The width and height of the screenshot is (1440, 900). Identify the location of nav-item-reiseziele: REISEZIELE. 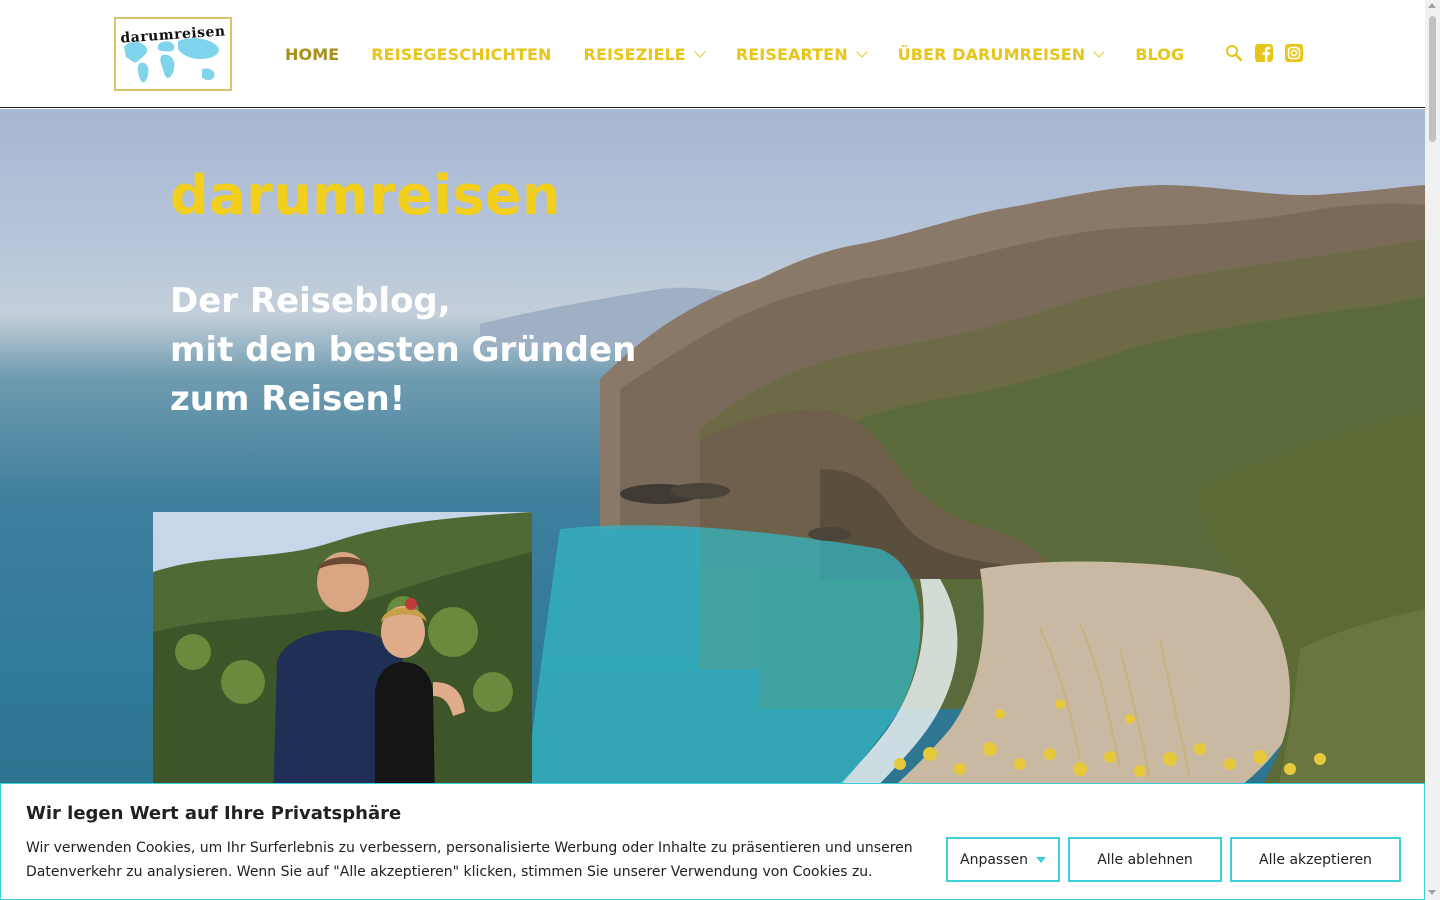
(644, 54).